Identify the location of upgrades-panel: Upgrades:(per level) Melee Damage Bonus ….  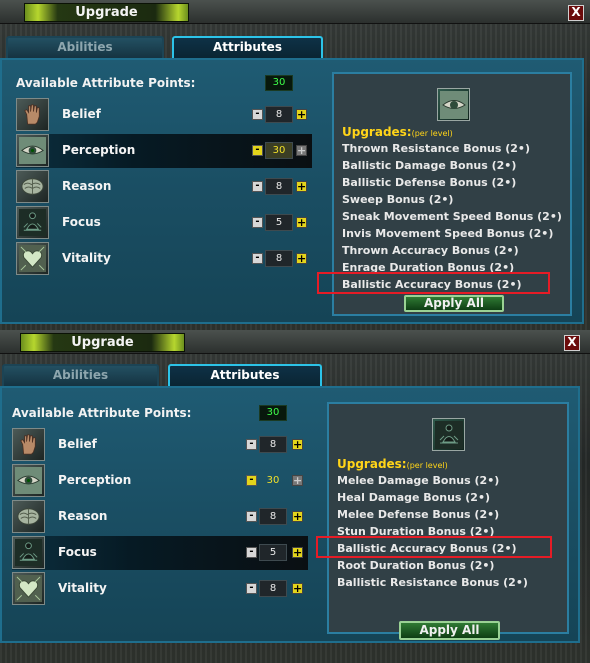
(448, 518).